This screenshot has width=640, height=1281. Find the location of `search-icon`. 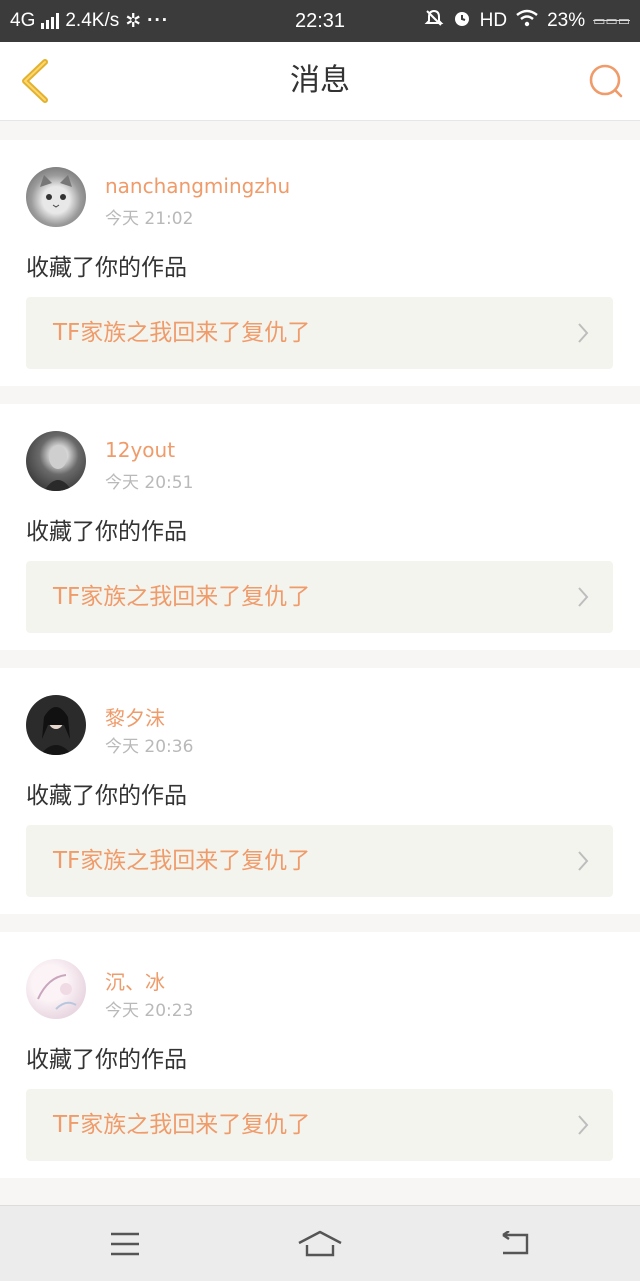

search-icon is located at coordinates (606, 81).